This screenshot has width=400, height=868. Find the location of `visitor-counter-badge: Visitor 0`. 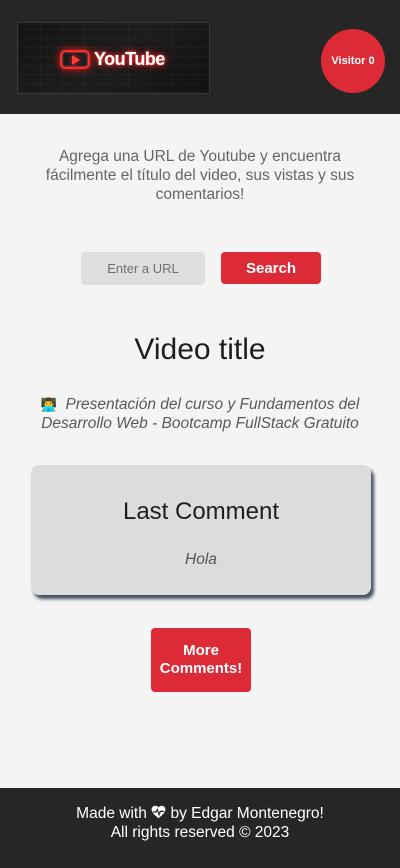

visitor-counter-badge: Visitor 0 is located at coordinates (353, 61).